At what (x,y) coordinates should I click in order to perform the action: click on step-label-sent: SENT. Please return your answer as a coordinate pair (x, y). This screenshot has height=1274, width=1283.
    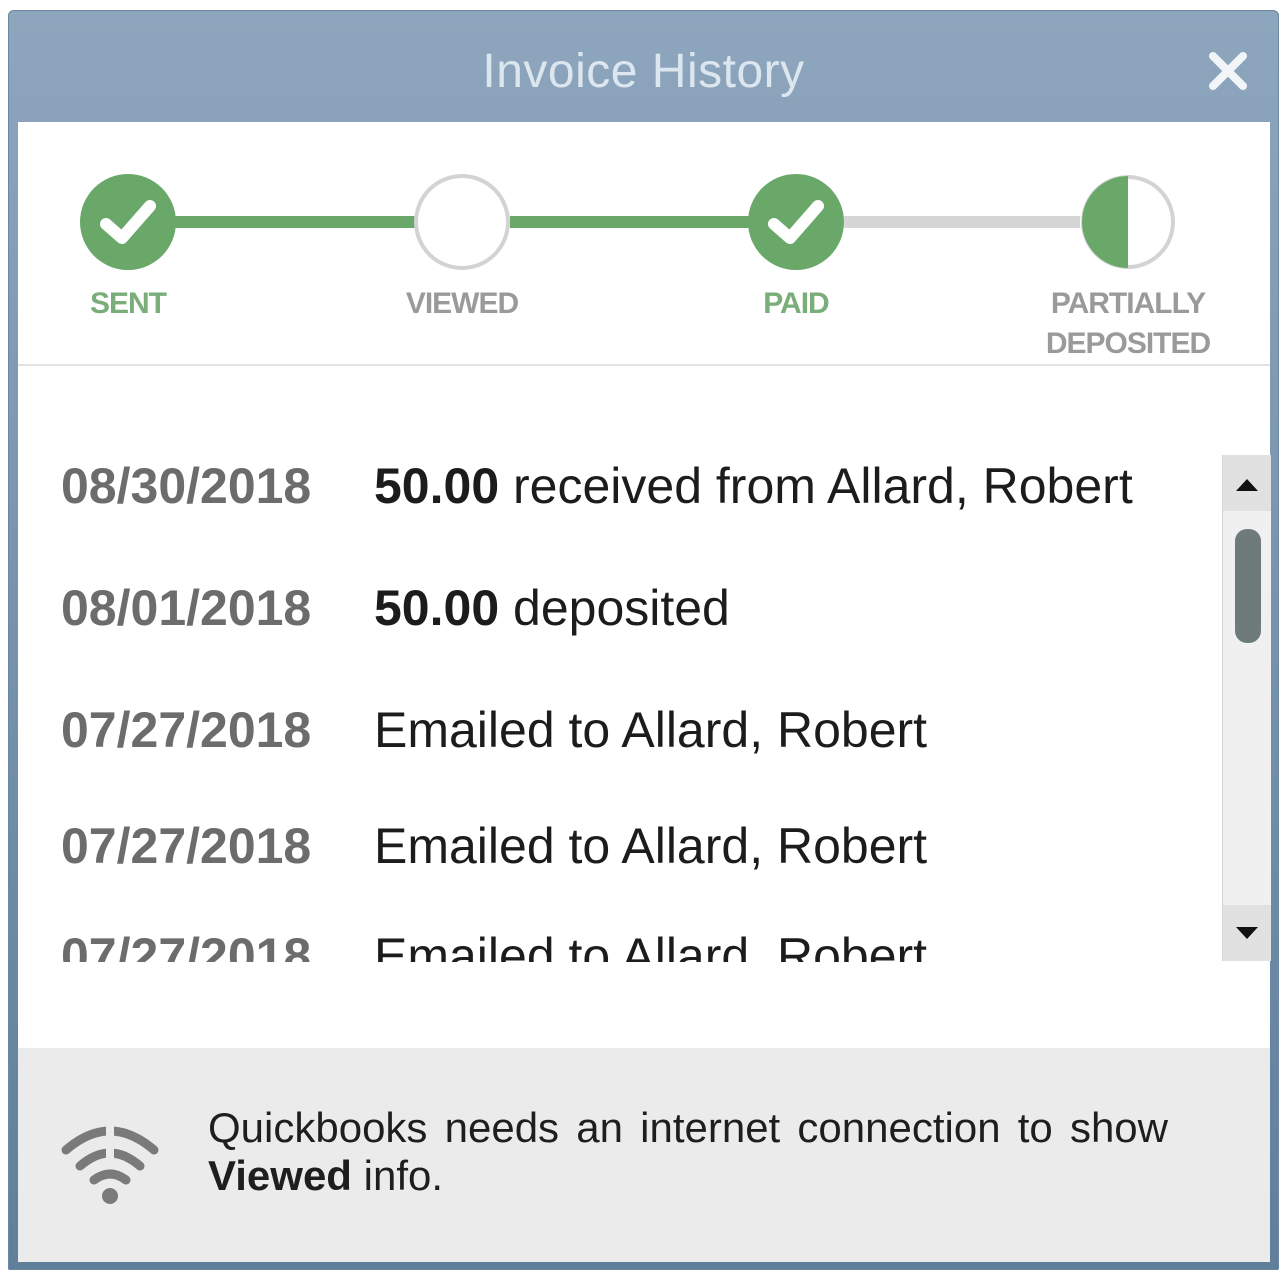
    Looking at the image, I should click on (128, 303).